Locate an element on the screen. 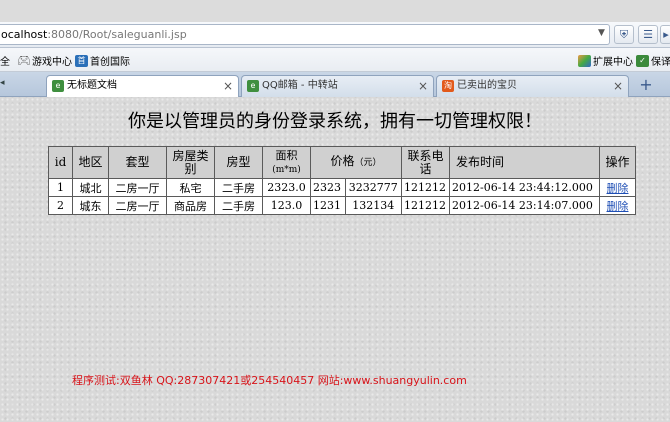 The width and height of the screenshot is (670, 422). bookmark-site: 首 首创国际 is located at coordinates (102, 60).